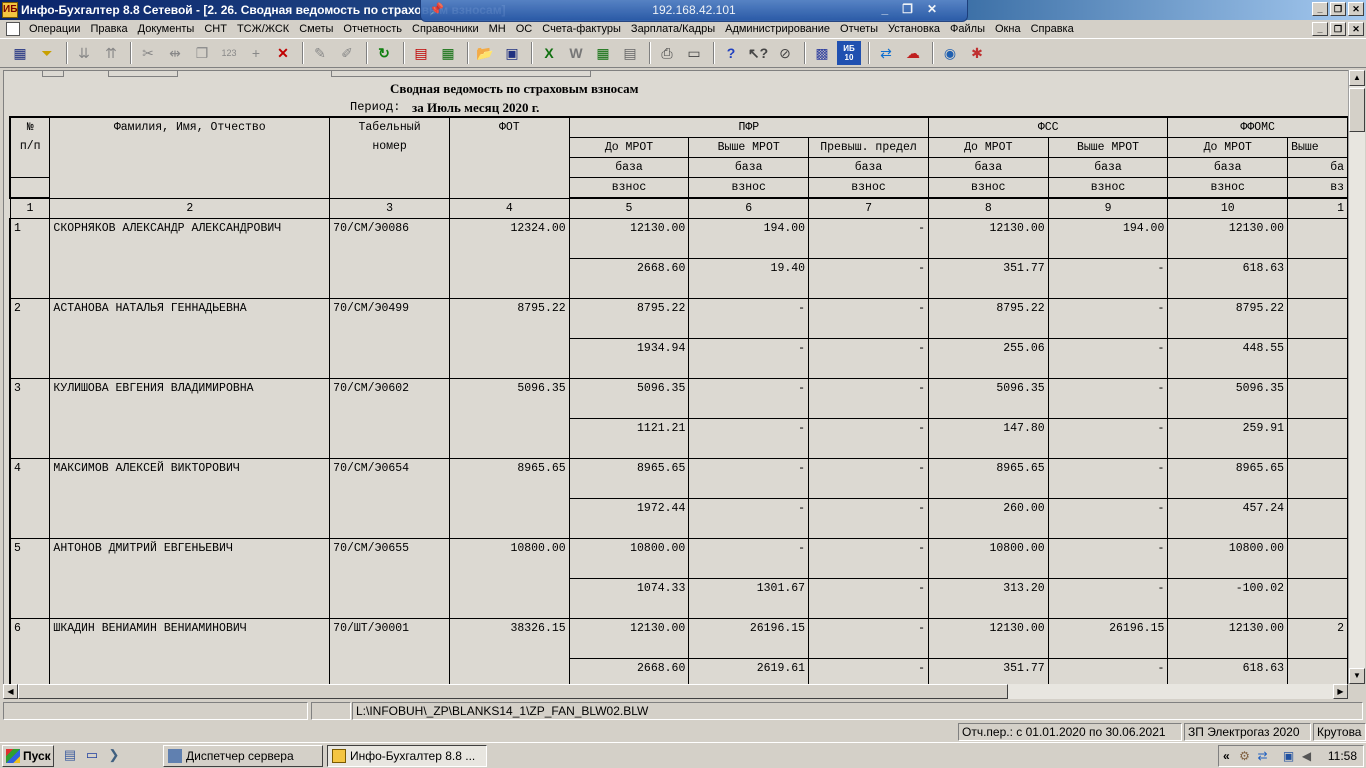  What do you see at coordinates (1008, 29) in the screenshot?
I see `menu-windows: Окна` at bounding box center [1008, 29].